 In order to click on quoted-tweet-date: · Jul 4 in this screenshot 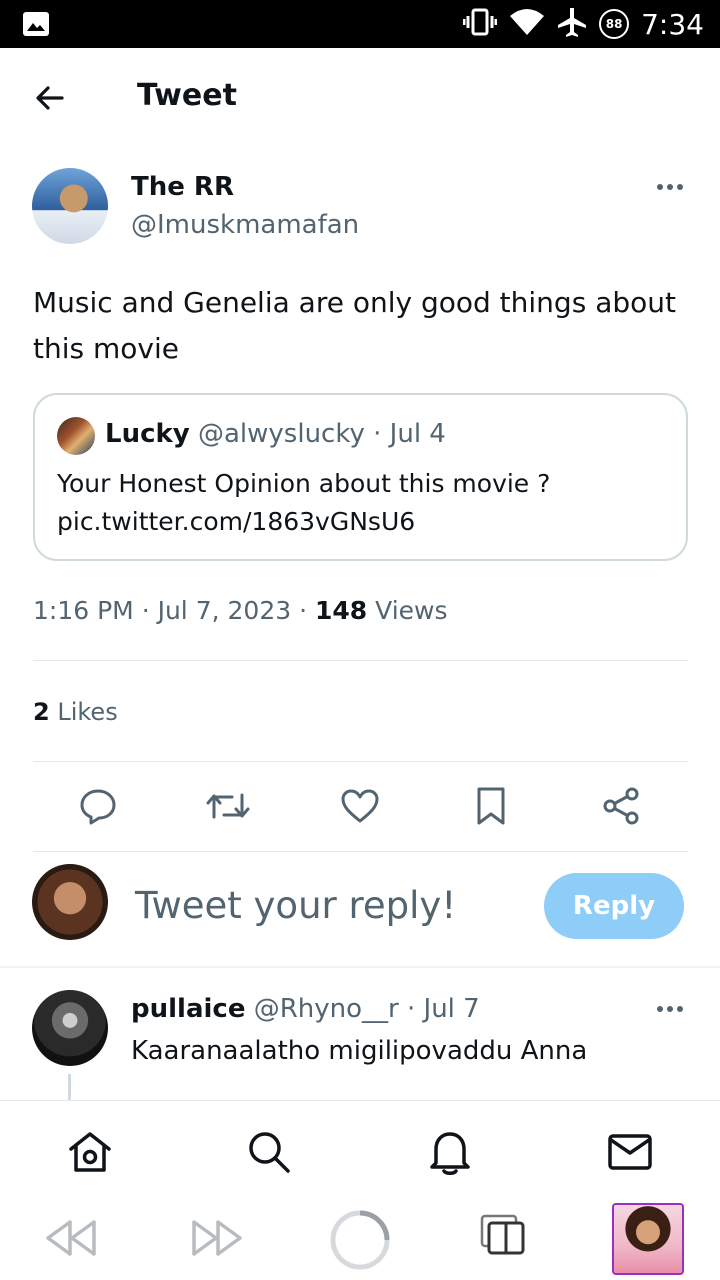, I will do `click(409, 434)`.